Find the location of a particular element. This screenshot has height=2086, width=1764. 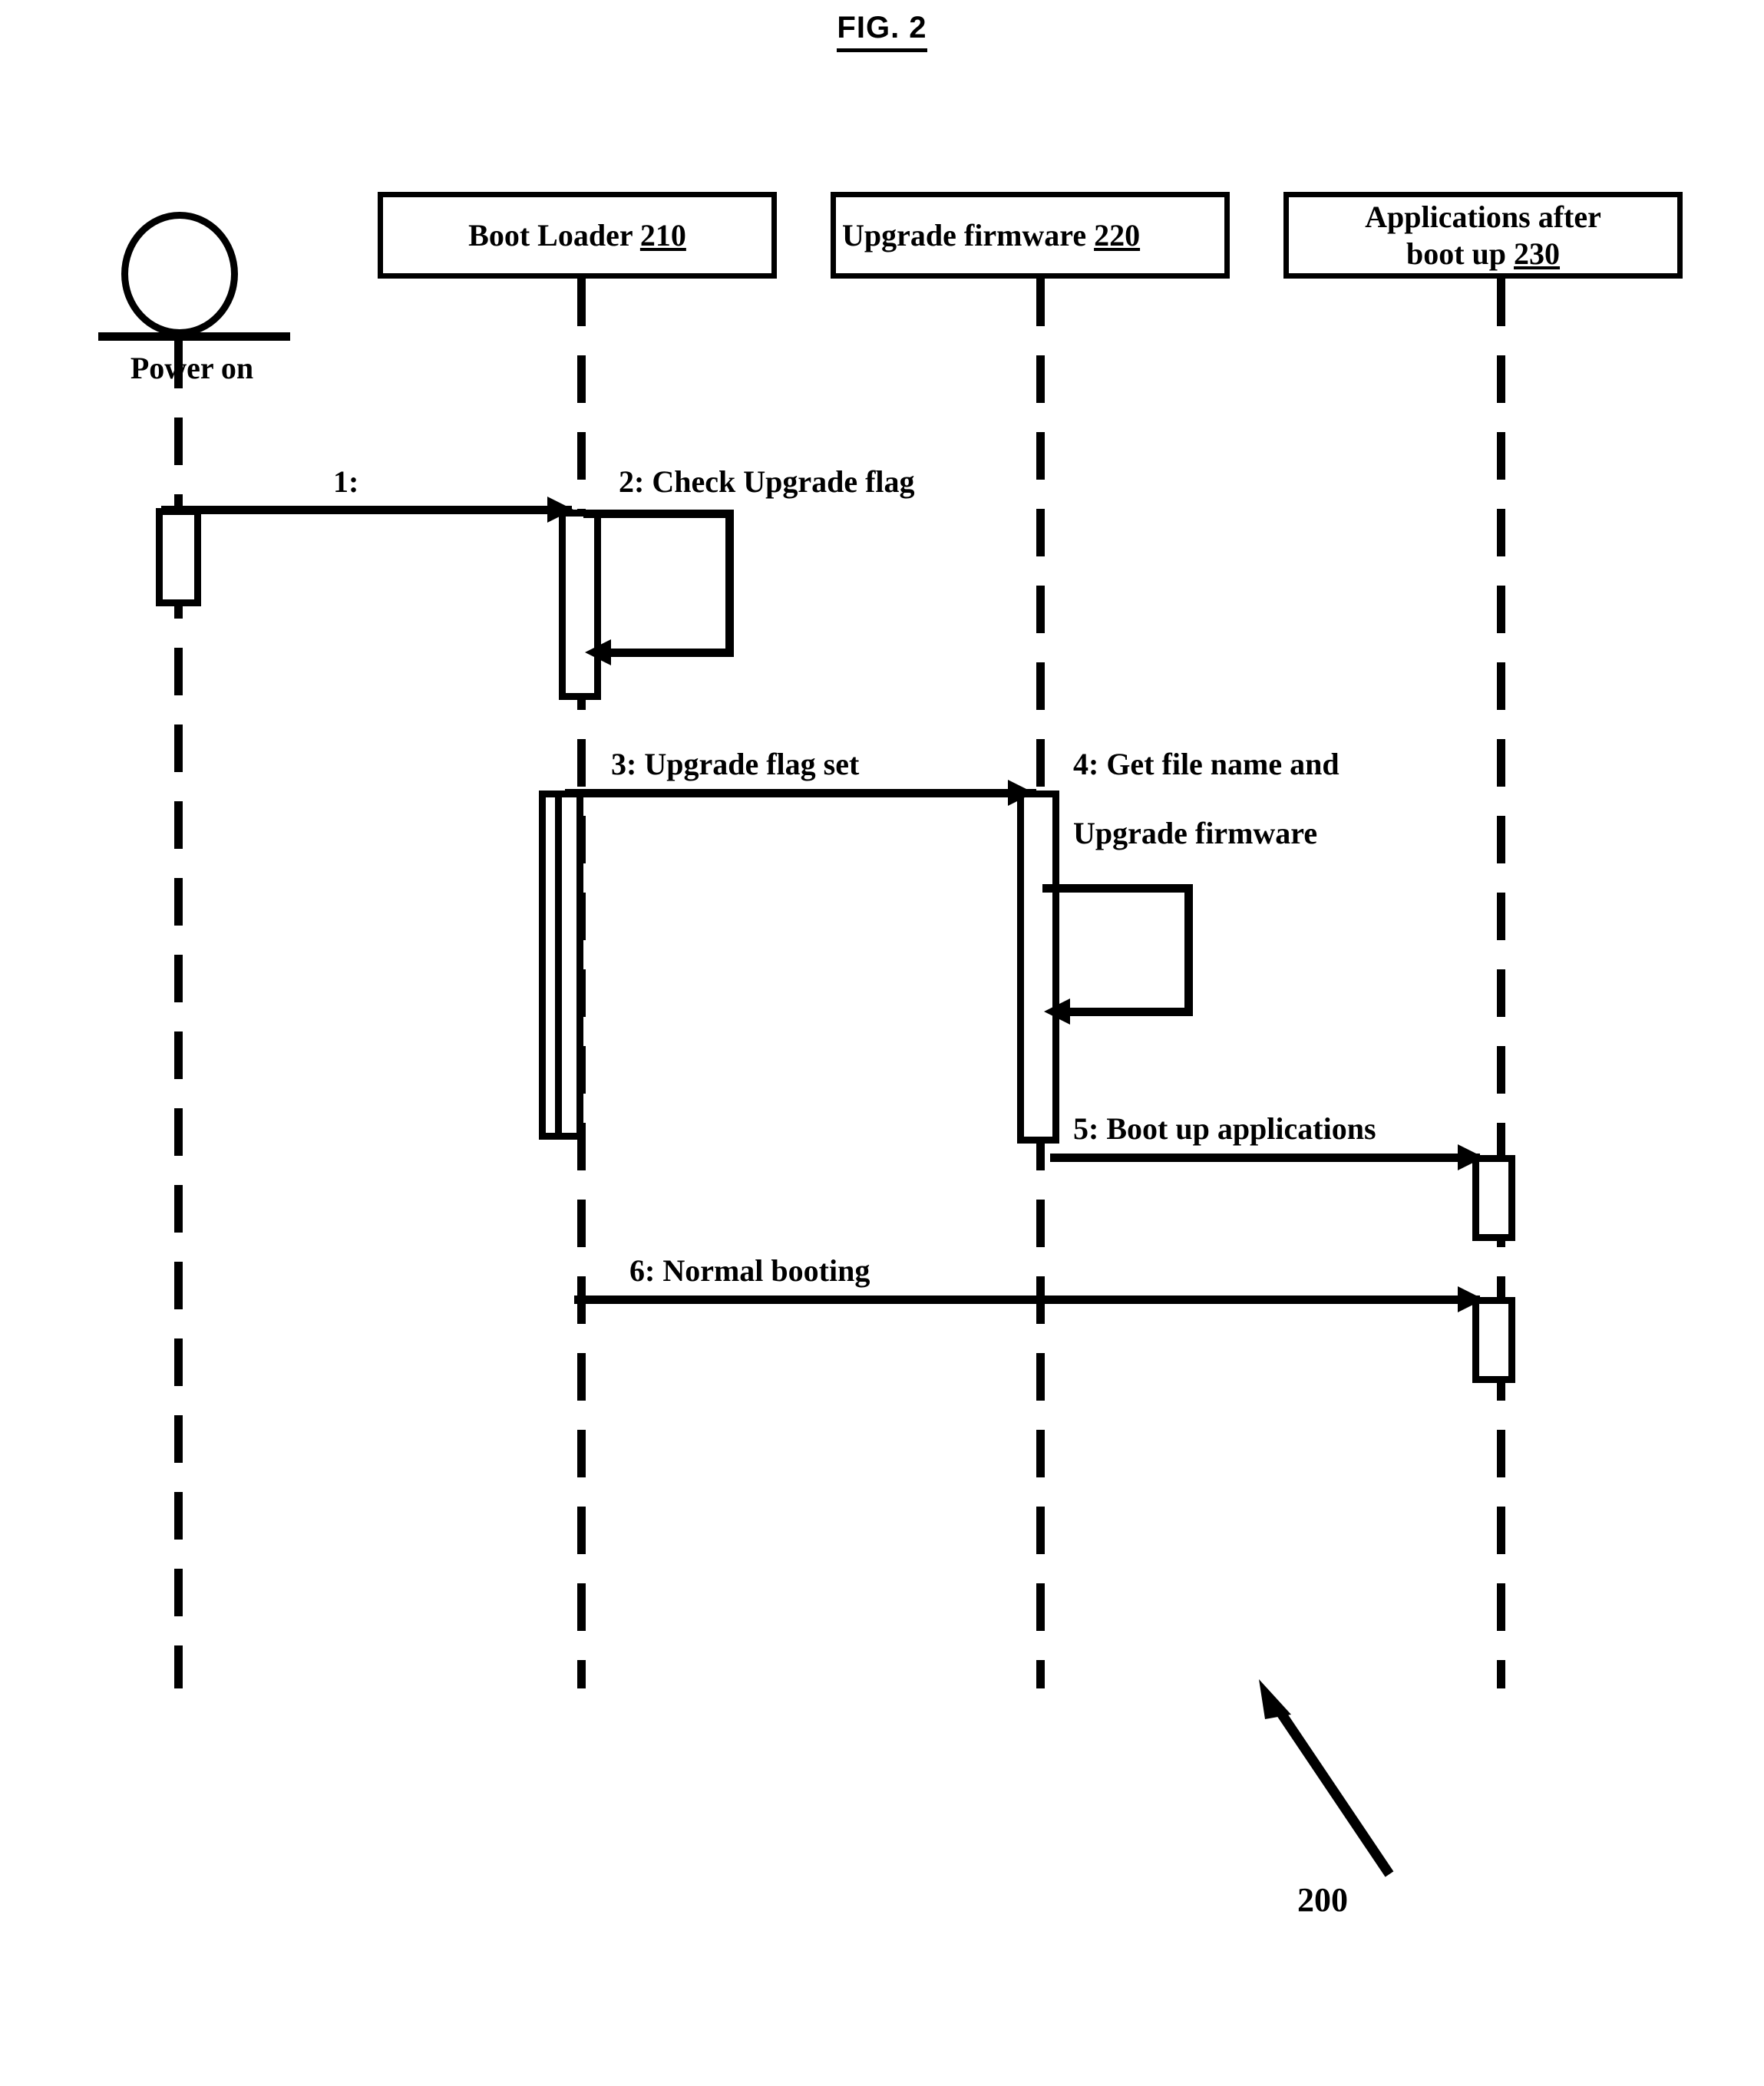

activation-bar-upgrade-firmware is located at coordinates (1038, 967).